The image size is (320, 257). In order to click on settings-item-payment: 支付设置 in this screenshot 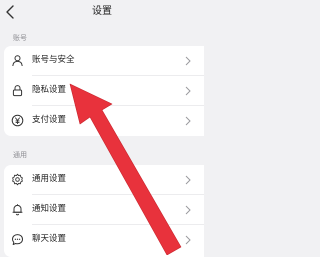, I will do `click(104, 121)`.